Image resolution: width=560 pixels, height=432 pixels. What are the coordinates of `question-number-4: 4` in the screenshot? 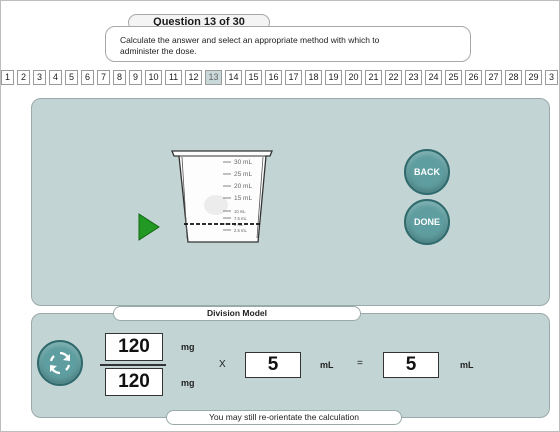 It's located at (55, 77).